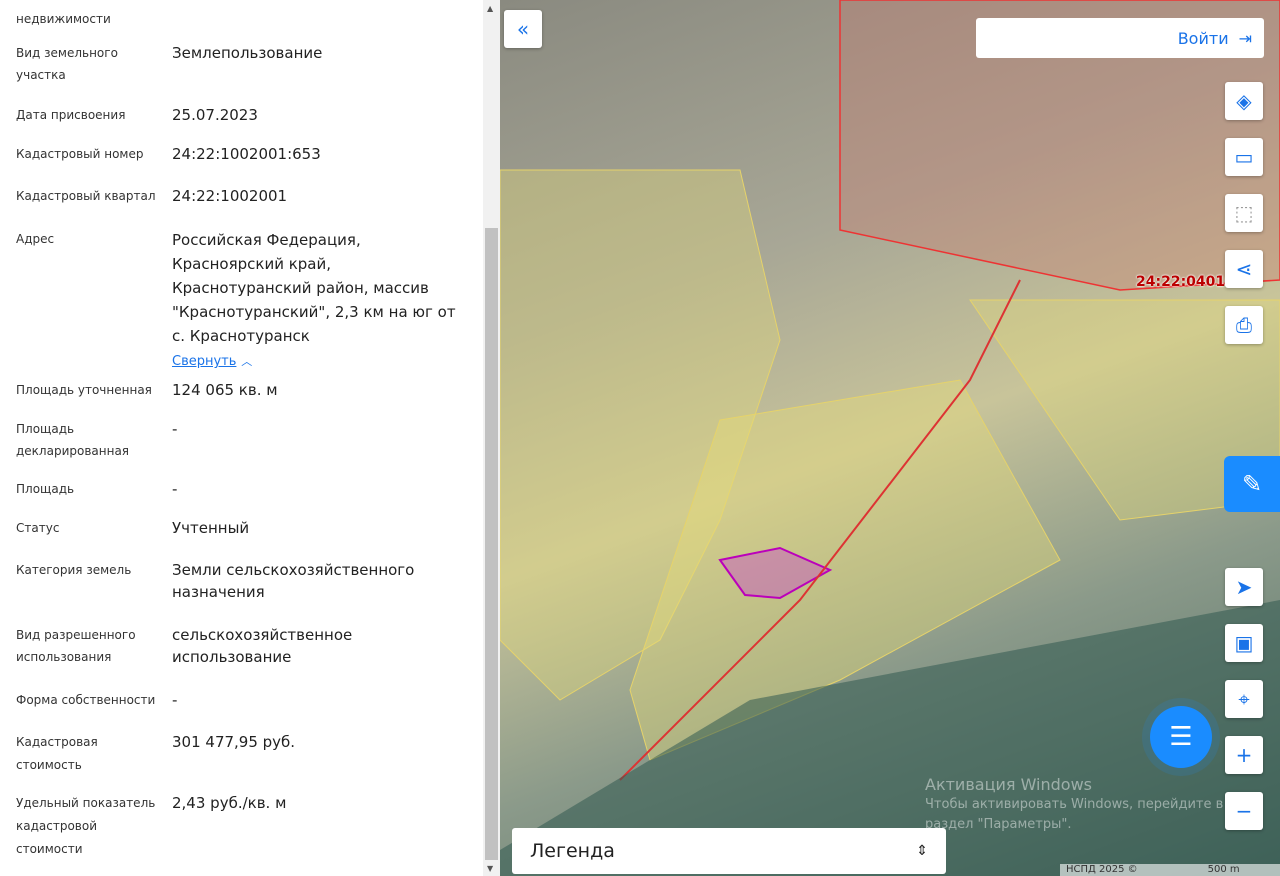 The width and height of the screenshot is (1280, 876). What do you see at coordinates (234, 742) in the screenshot?
I see `value: 301 477,95 руб.` at bounding box center [234, 742].